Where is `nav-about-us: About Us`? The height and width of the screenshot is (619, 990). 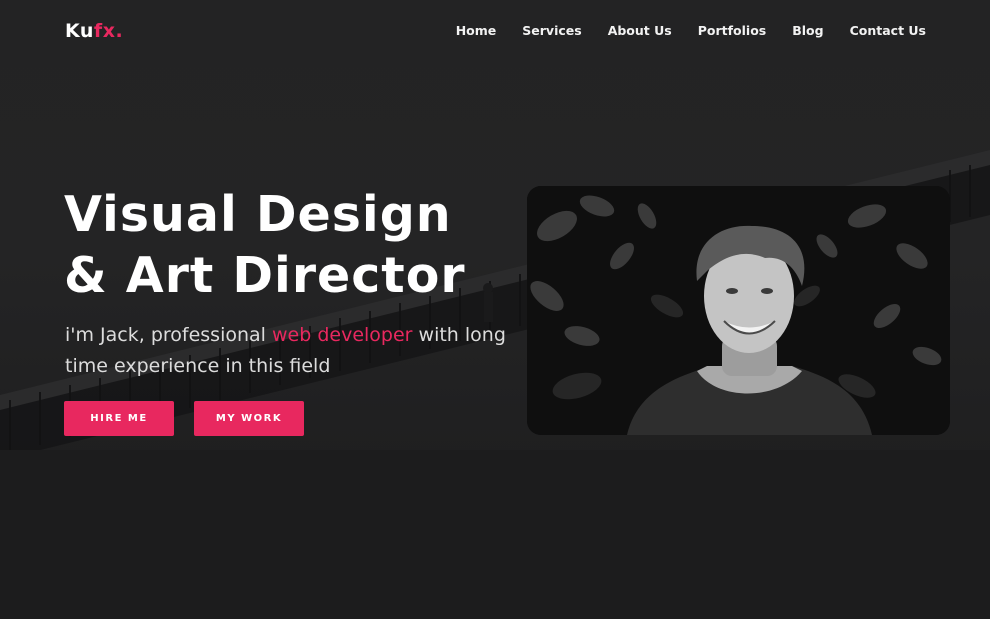
nav-about-us: About Us is located at coordinates (640, 30).